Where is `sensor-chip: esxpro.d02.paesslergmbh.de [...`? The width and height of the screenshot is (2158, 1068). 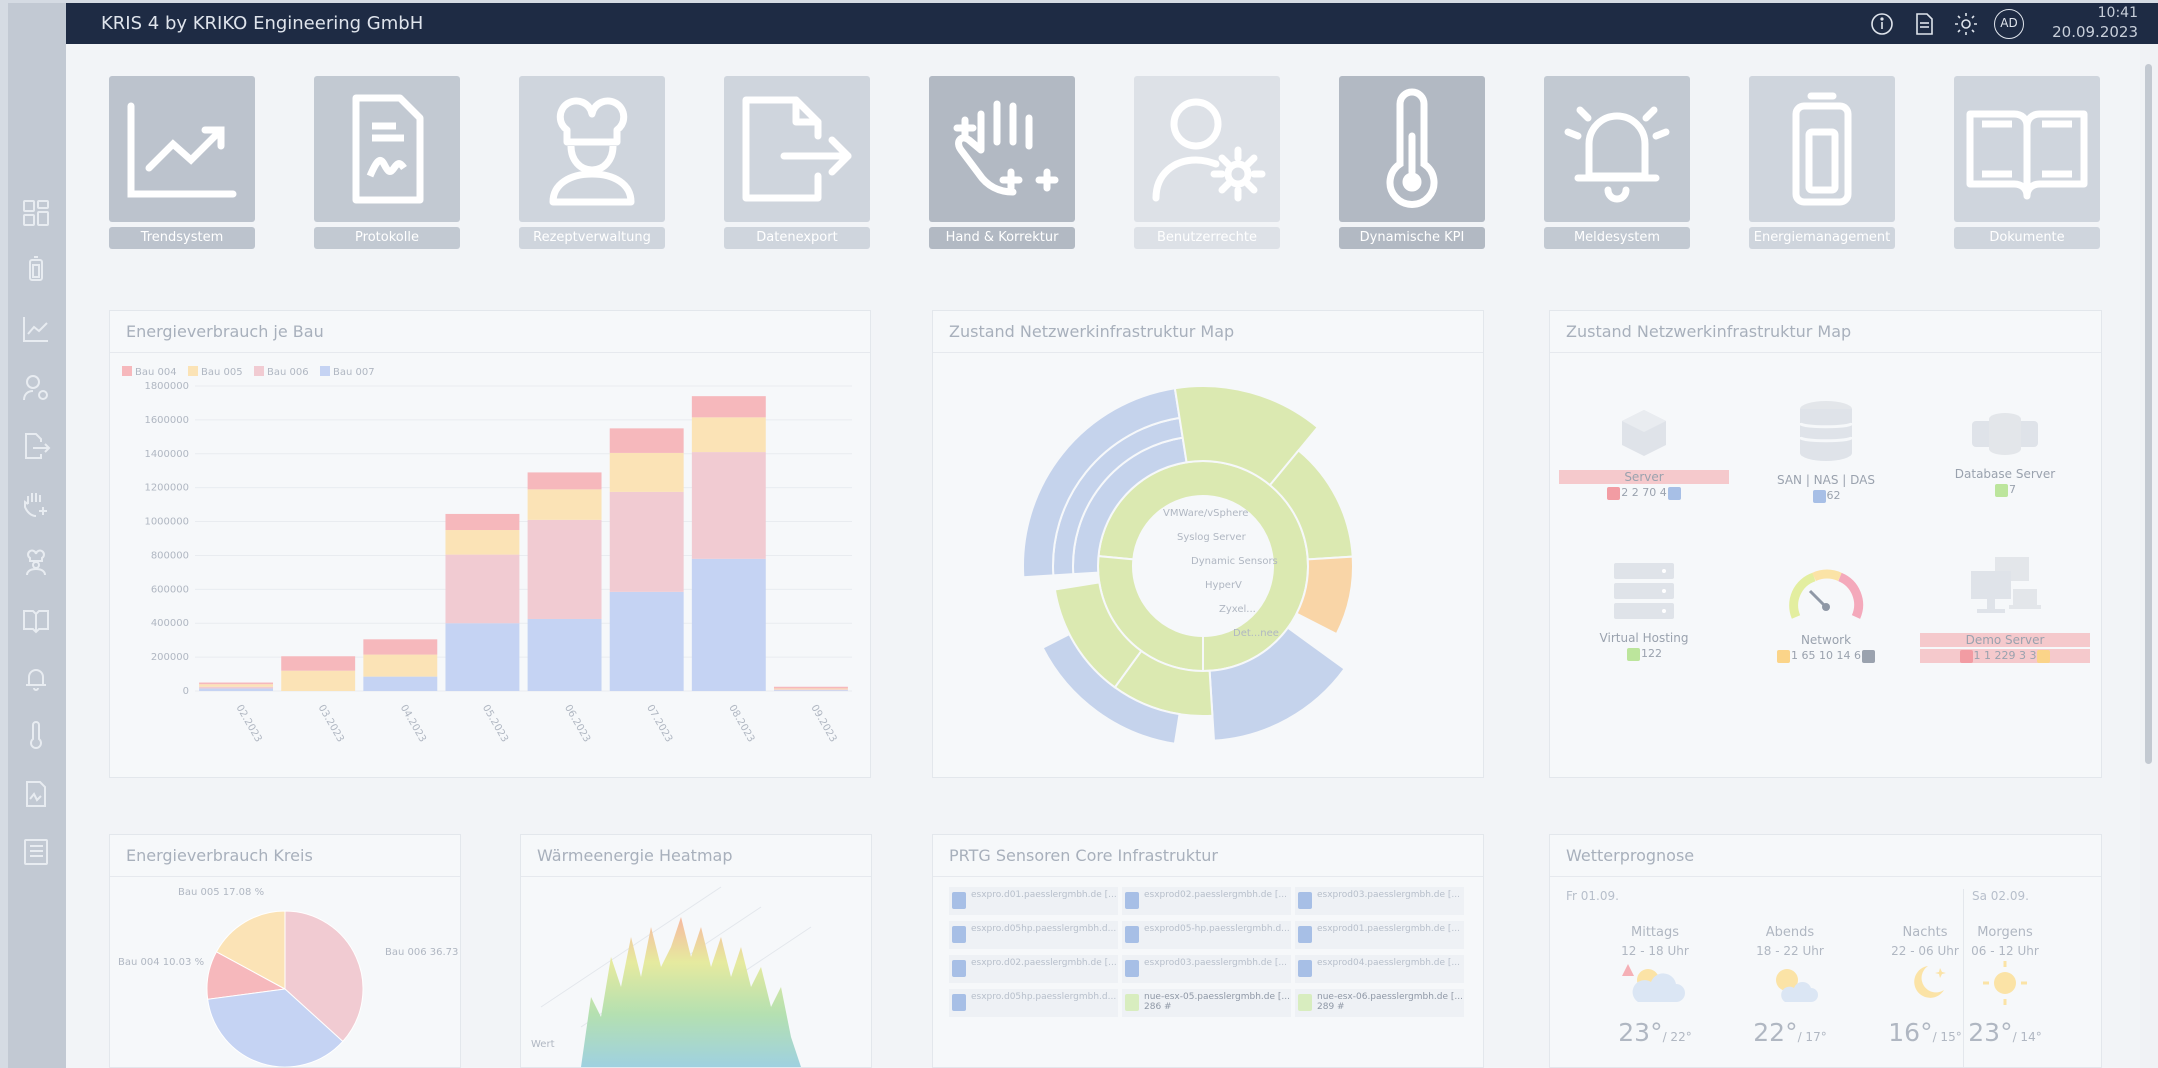 sensor-chip: esxpro.d02.paesslergmbh.de [... is located at coordinates (1033, 969).